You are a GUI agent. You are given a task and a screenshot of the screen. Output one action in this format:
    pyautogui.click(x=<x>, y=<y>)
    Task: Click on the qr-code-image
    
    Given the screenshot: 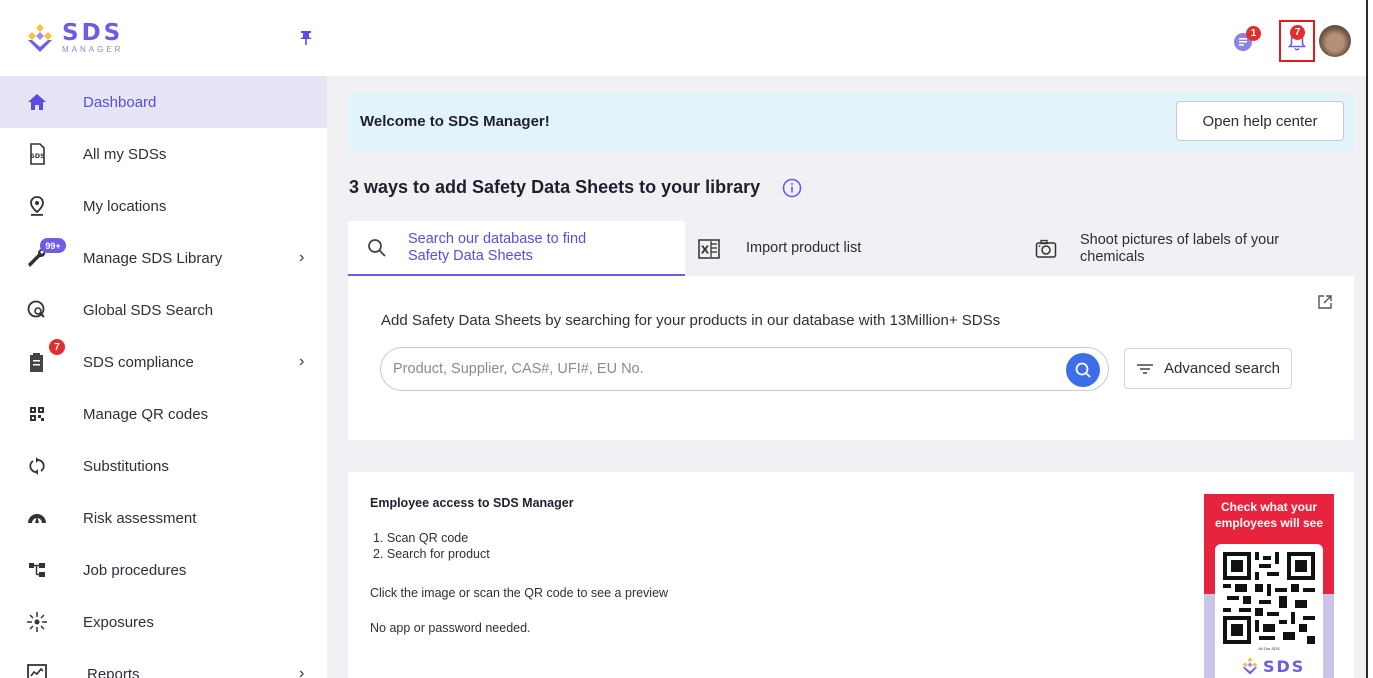 What is the action you would take?
    pyautogui.click(x=1269, y=598)
    